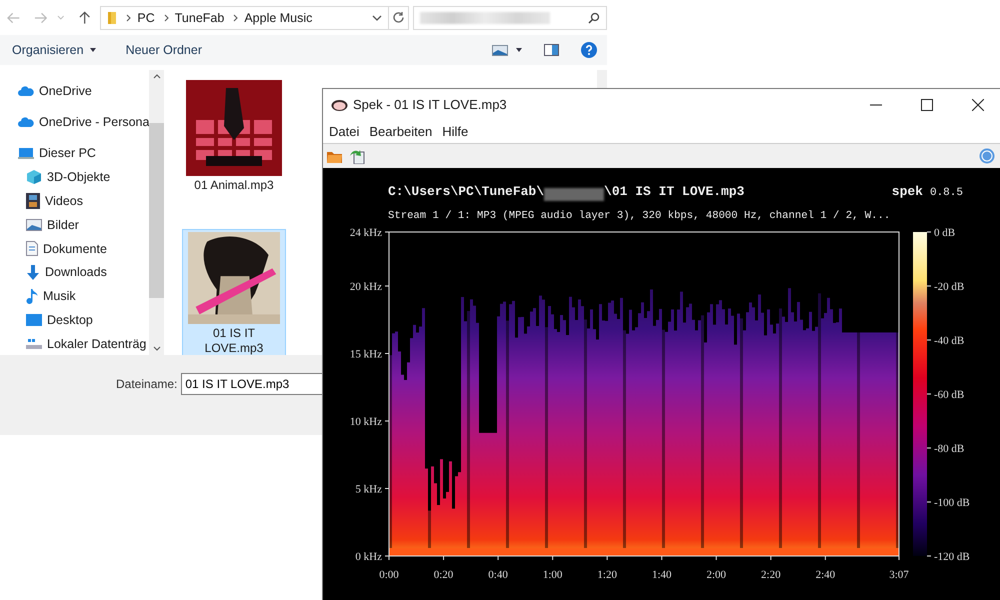 This screenshot has width=1000, height=600. I want to click on breadcrumb: Apple Music, so click(278, 17).